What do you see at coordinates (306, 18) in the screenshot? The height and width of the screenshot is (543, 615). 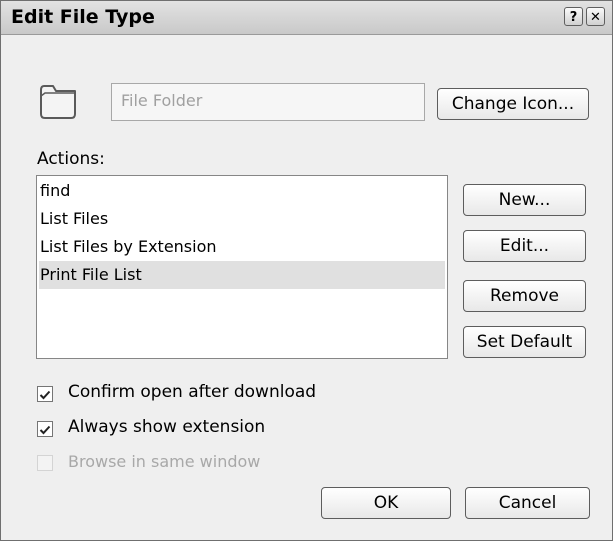 I see `title-bar: Edit File Type ? ✕` at bounding box center [306, 18].